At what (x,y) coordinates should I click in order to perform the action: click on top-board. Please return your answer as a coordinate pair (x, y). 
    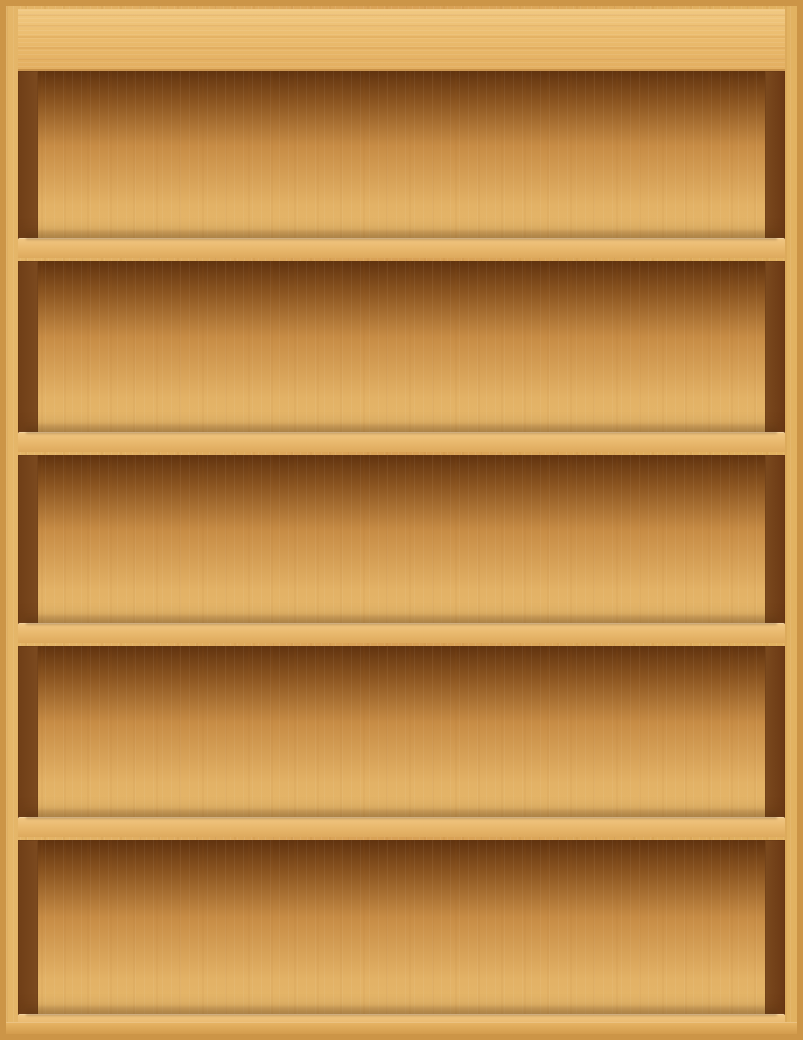
    Looking at the image, I should click on (401, 40).